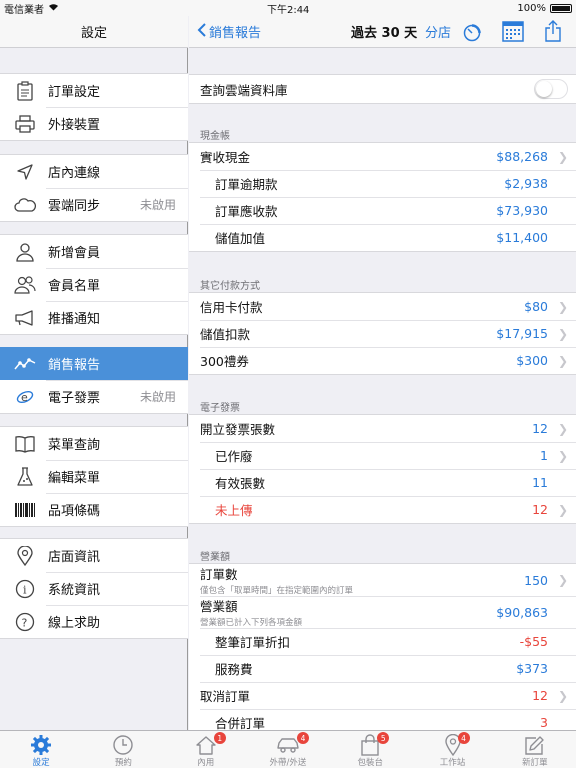 Image resolution: width=576 pixels, height=768 pixels. What do you see at coordinates (544, 455) in the screenshot?
I see `row-value: 1` at bounding box center [544, 455].